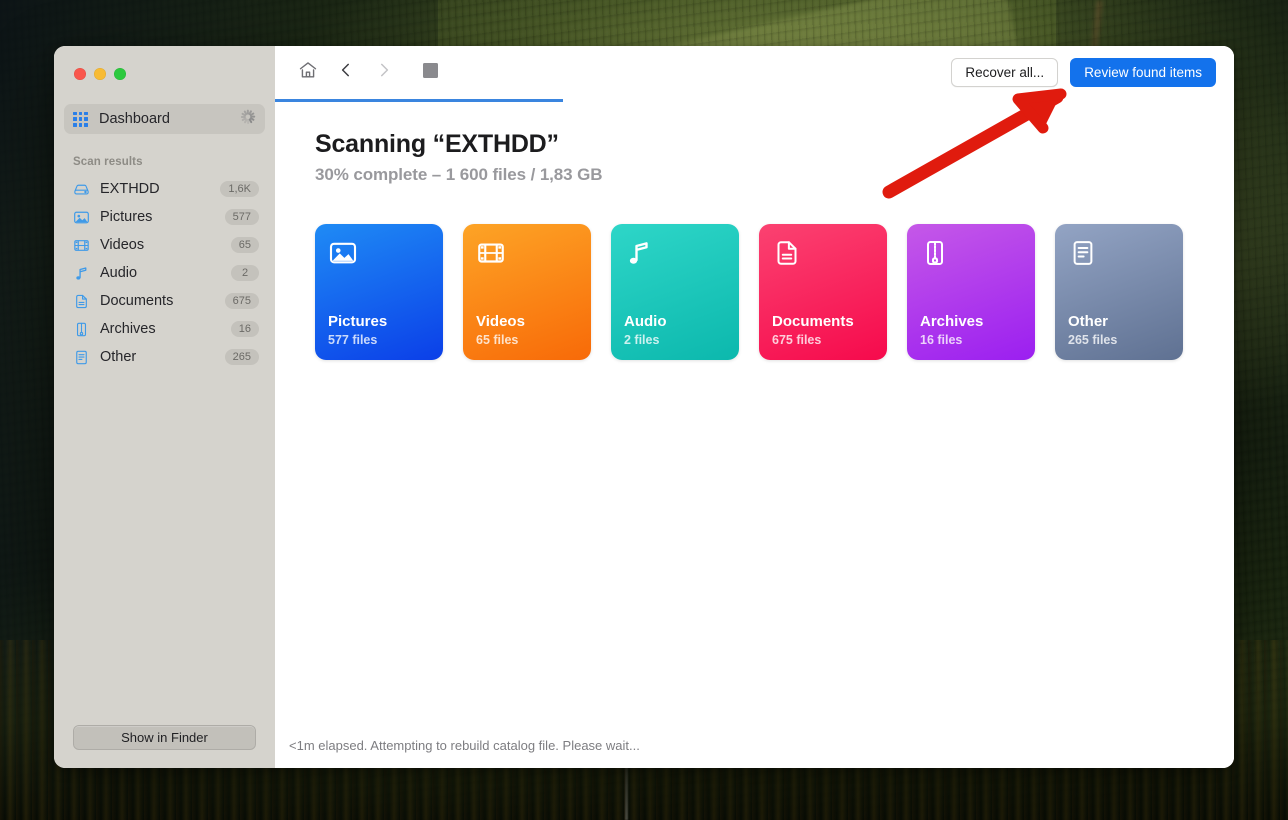 This screenshot has width=1288, height=820. What do you see at coordinates (675, 292) in the screenshot?
I see `category-card-audio: Audio 2 files` at bounding box center [675, 292].